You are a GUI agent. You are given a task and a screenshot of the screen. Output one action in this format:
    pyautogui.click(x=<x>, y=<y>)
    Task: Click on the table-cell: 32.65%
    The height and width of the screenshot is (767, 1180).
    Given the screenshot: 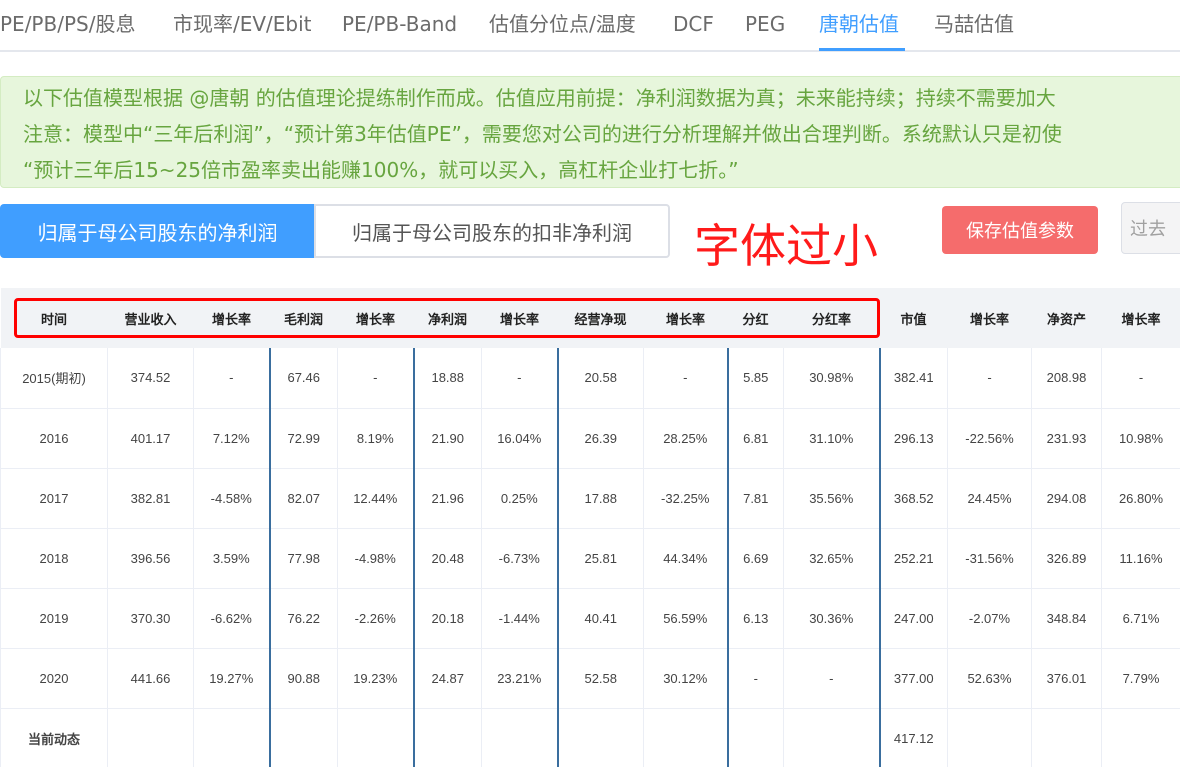 What is the action you would take?
    pyautogui.click(x=832, y=558)
    